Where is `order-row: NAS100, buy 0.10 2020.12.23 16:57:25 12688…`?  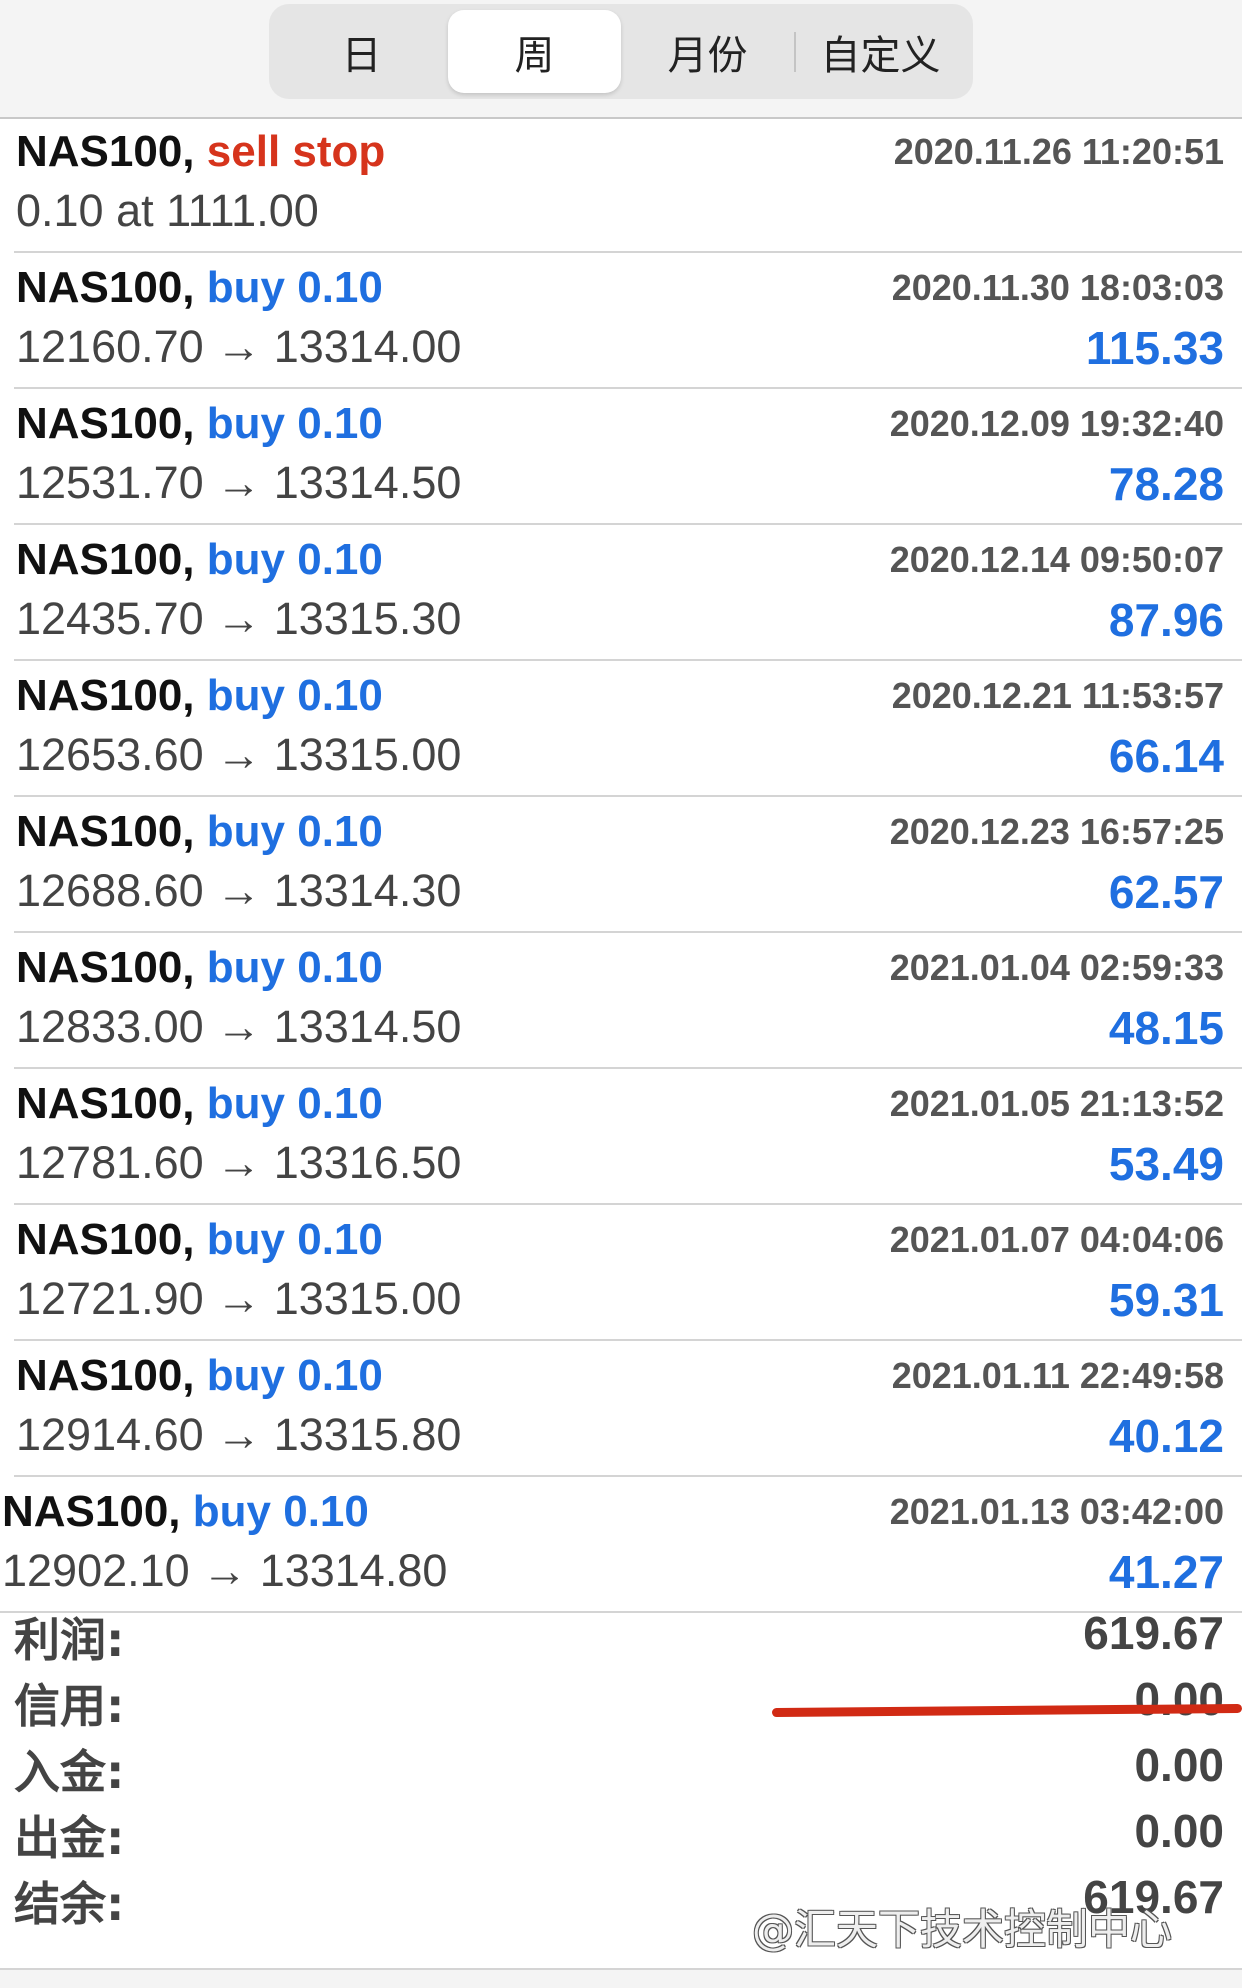
order-row: NAS100, buy 0.10 2020.12.23 16:57:25 12688… is located at coordinates (628, 865).